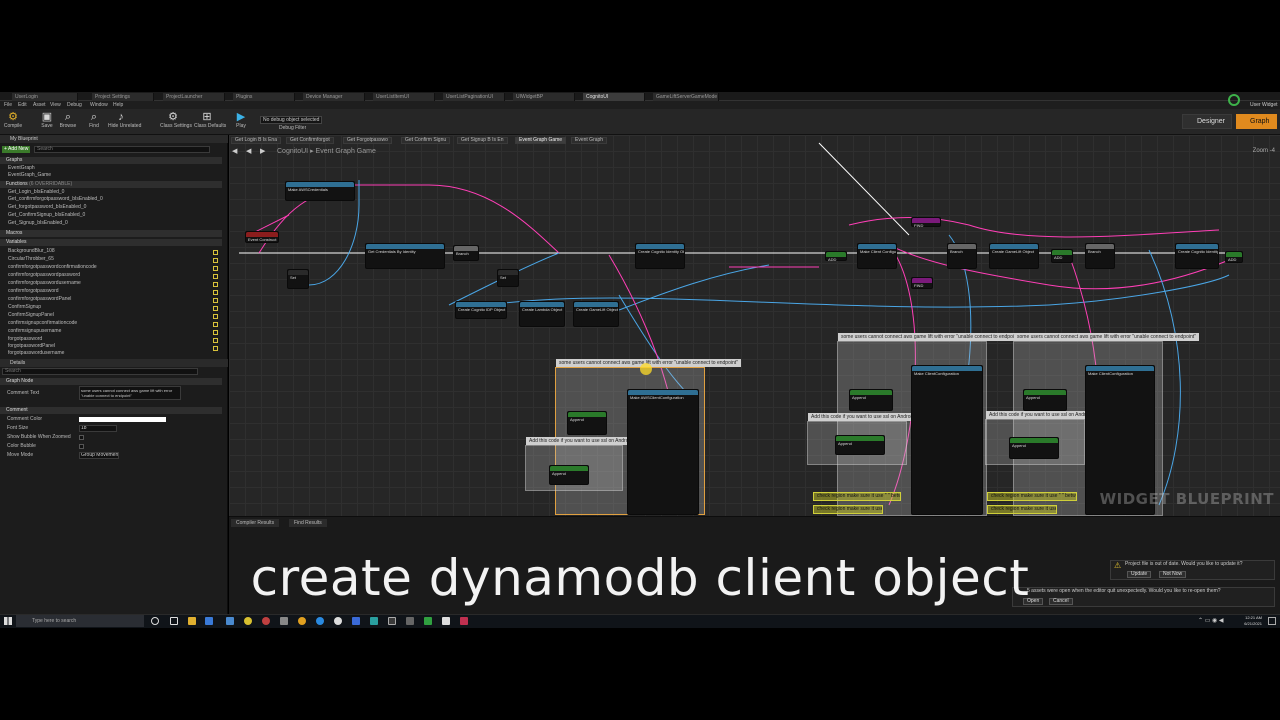 The image size is (1280, 720). Describe the element at coordinates (241, 122) in the screenshot. I see `play-button: ▶ Play` at that location.